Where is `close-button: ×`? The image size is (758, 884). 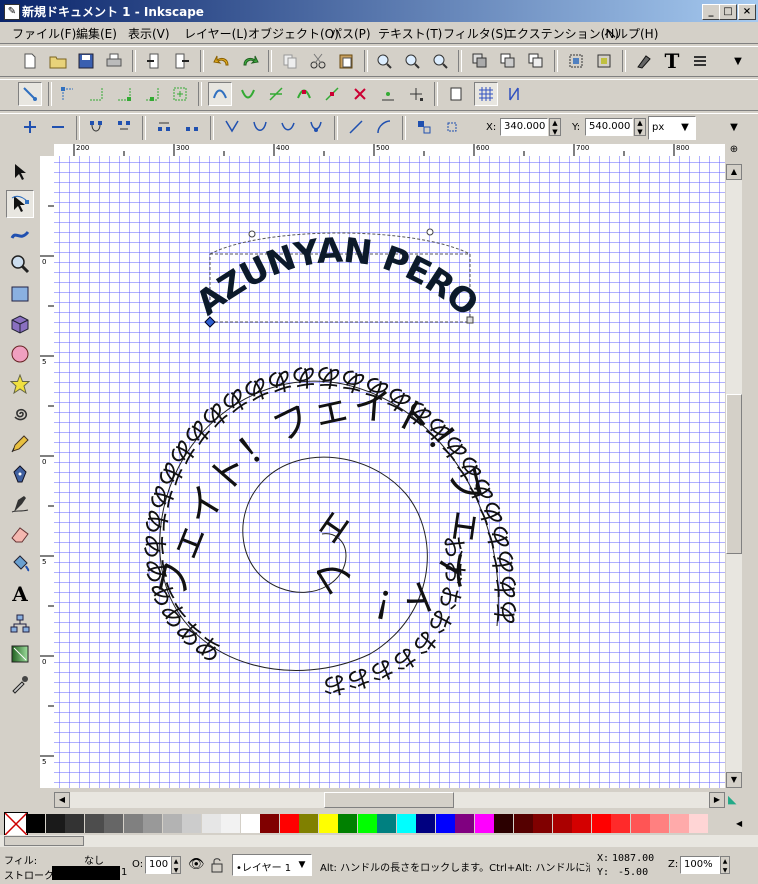
close-button: × is located at coordinates (747, 12).